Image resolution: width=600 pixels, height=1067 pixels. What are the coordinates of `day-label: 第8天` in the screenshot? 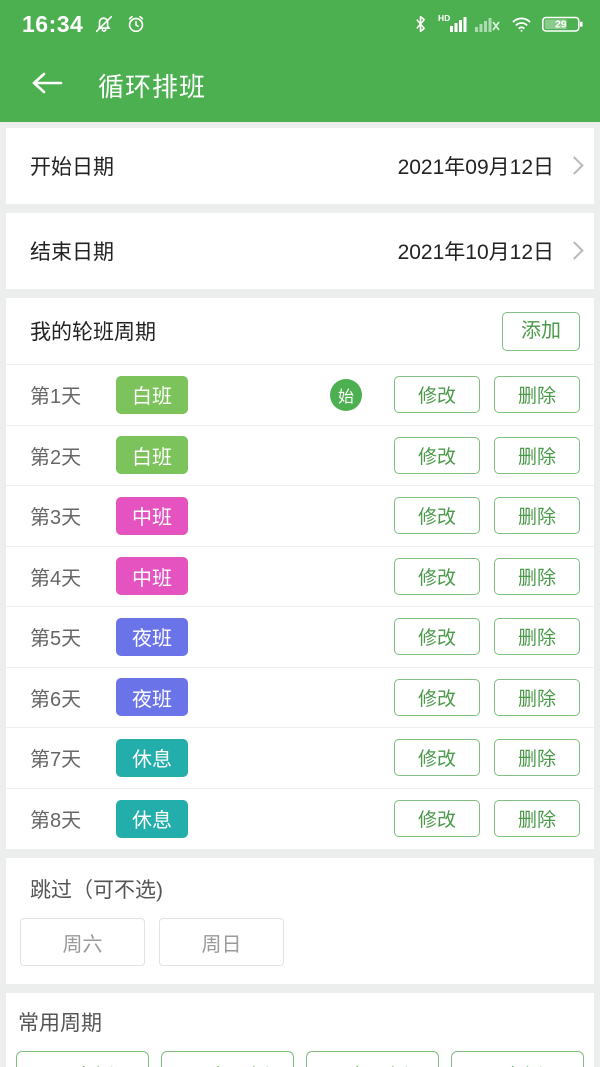 It's located at (56, 821).